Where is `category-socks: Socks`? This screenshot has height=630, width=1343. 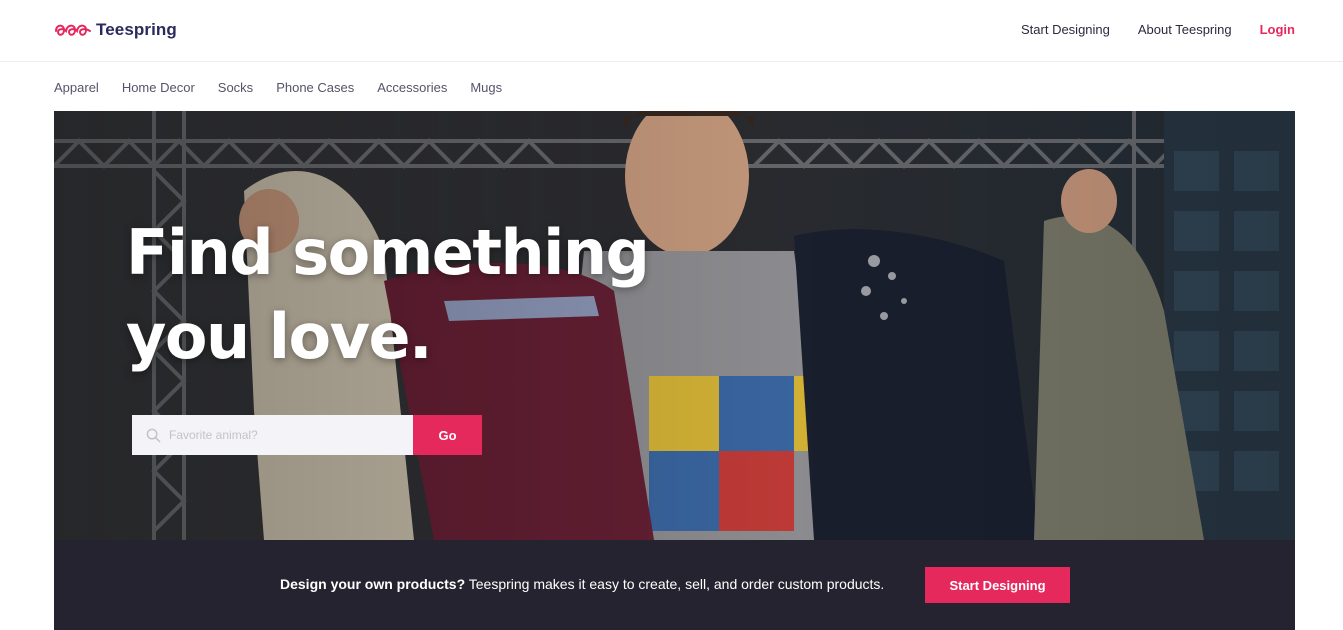
category-socks: Socks is located at coordinates (235, 87).